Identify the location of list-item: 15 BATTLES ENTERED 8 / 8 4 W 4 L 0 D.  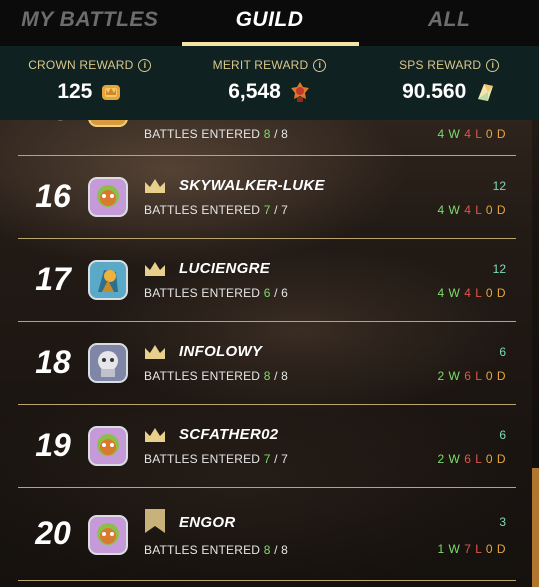
(267, 138).